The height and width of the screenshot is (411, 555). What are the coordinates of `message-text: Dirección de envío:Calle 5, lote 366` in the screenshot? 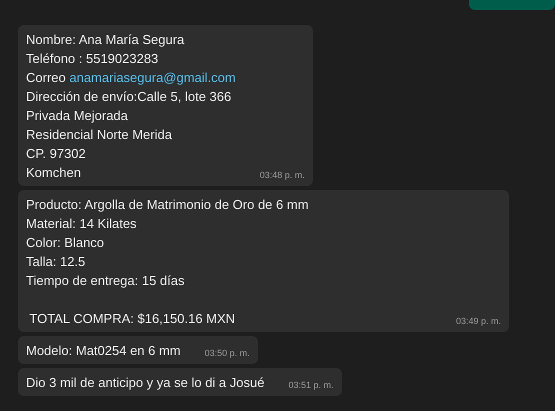 It's located at (129, 97).